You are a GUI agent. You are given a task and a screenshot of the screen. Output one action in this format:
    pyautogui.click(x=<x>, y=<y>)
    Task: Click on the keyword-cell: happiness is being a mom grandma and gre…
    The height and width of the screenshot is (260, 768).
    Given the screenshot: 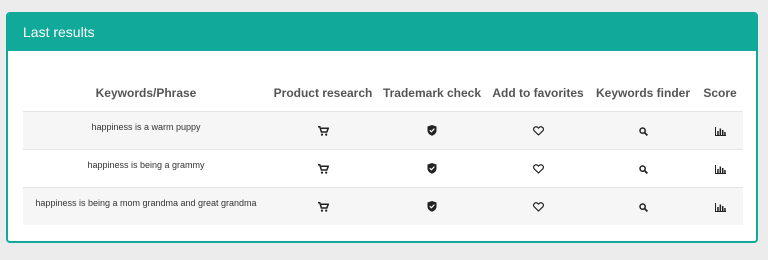 What is the action you would take?
    pyautogui.click(x=146, y=206)
    